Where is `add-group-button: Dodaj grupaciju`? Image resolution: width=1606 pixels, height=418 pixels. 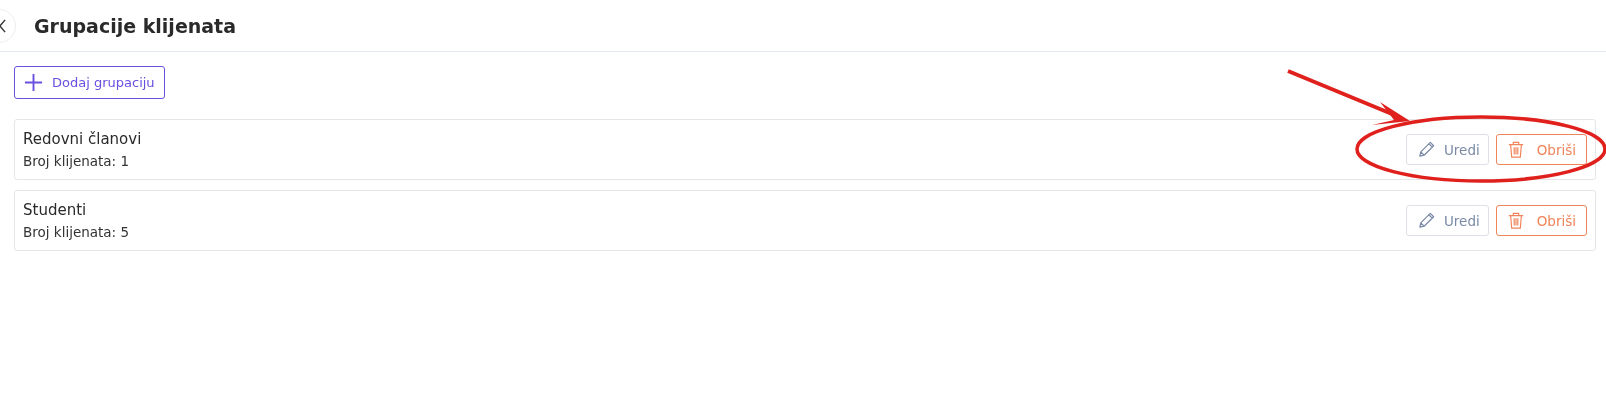
add-group-button: Dodaj grupaciju is located at coordinates (89, 82).